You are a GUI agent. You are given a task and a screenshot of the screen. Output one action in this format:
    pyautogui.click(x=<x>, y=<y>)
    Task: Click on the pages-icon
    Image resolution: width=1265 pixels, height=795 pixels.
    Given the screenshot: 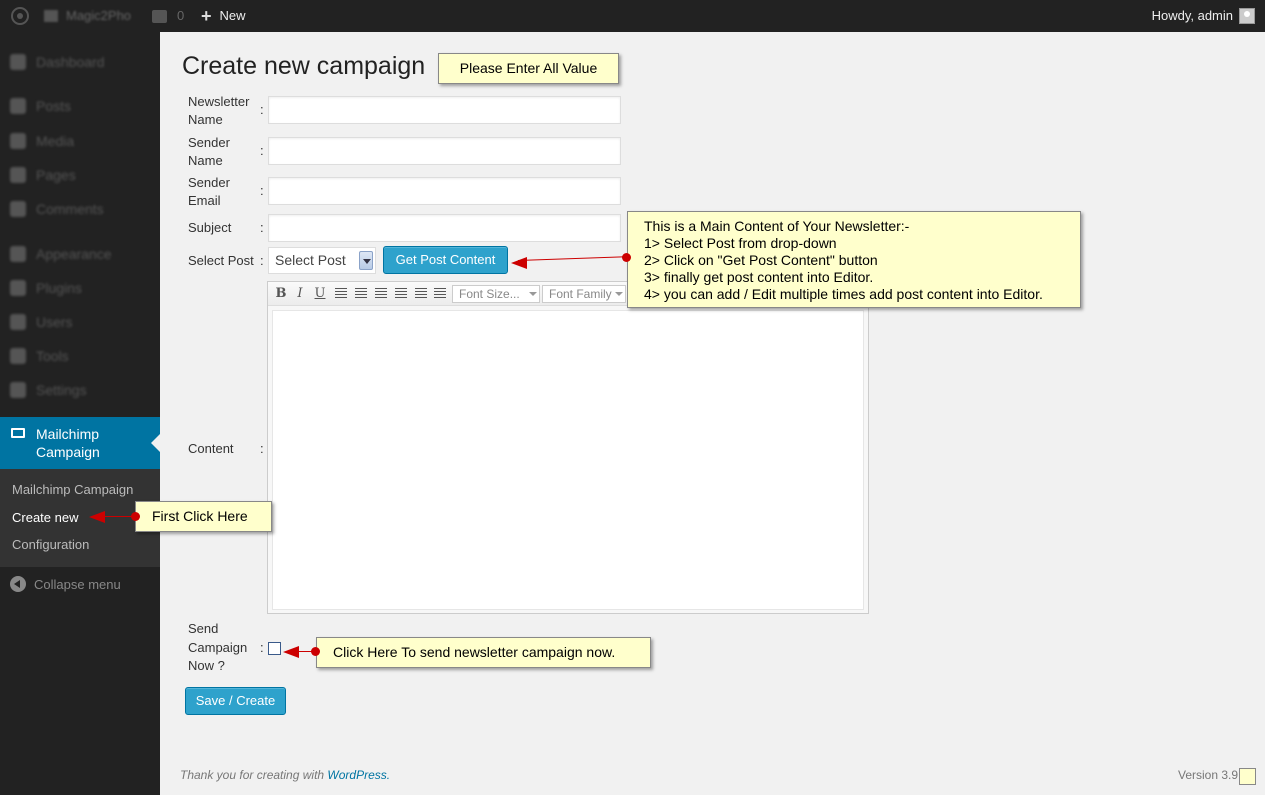 What is the action you would take?
    pyautogui.click(x=18, y=175)
    